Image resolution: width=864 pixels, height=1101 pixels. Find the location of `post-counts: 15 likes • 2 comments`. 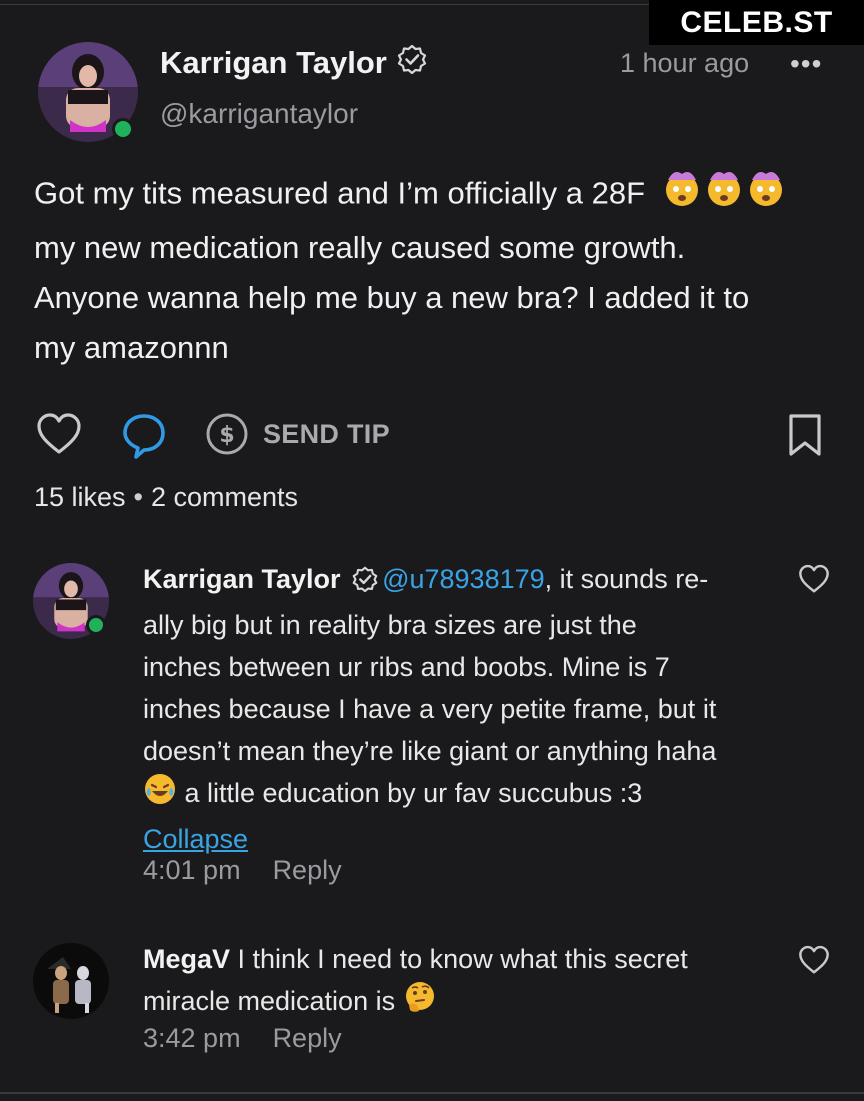

post-counts: 15 likes • 2 comments is located at coordinates (166, 497).